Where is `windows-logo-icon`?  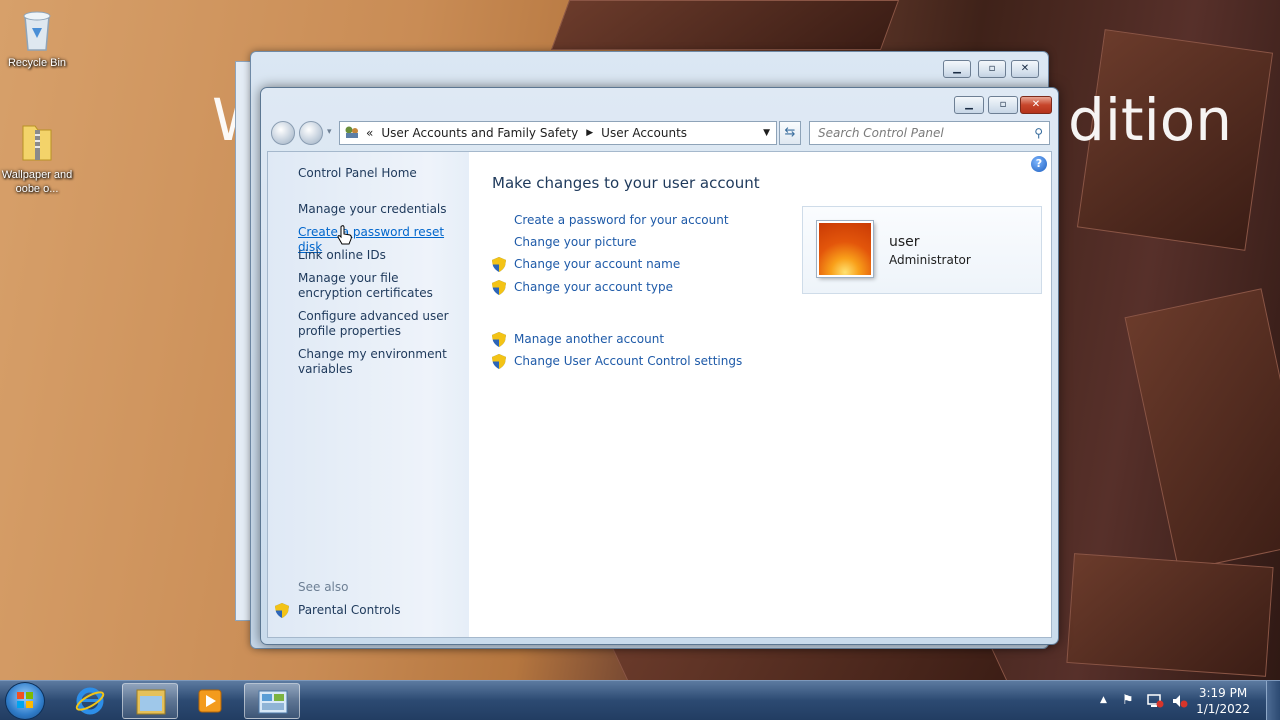
windows-logo-icon is located at coordinates (25, 700).